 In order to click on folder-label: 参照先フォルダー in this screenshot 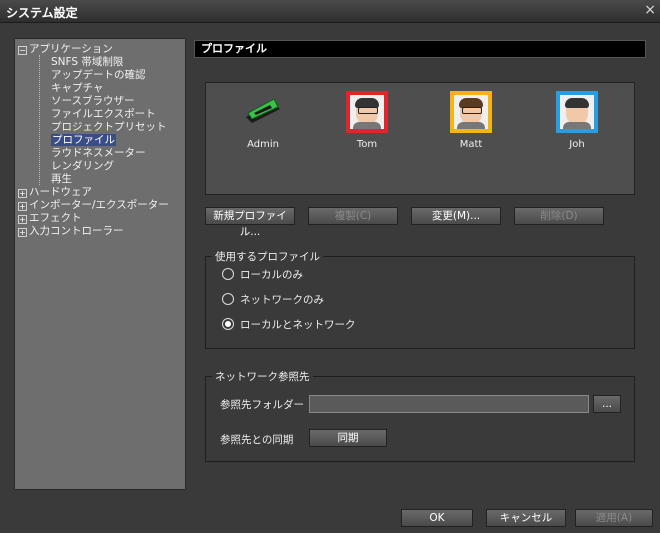, I will do `click(262, 405)`.